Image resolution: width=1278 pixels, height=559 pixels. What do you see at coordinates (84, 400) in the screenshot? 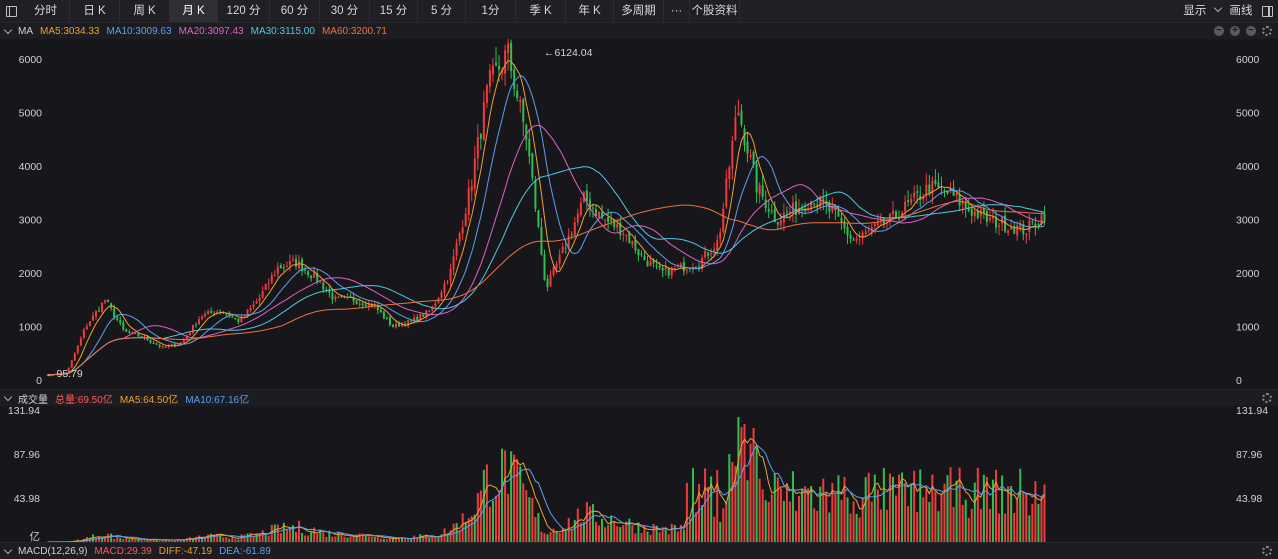
I see `volume-value-0: 总量:69.50亿` at bounding box center [84, 400].